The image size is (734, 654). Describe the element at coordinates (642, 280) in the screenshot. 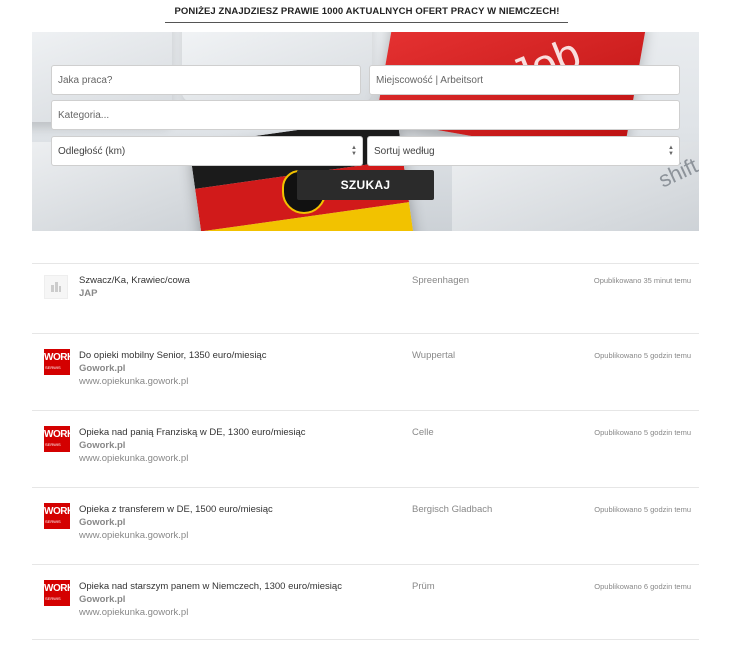

I see `job-posted-date: Opublikowano 35 minut temu` at that location.